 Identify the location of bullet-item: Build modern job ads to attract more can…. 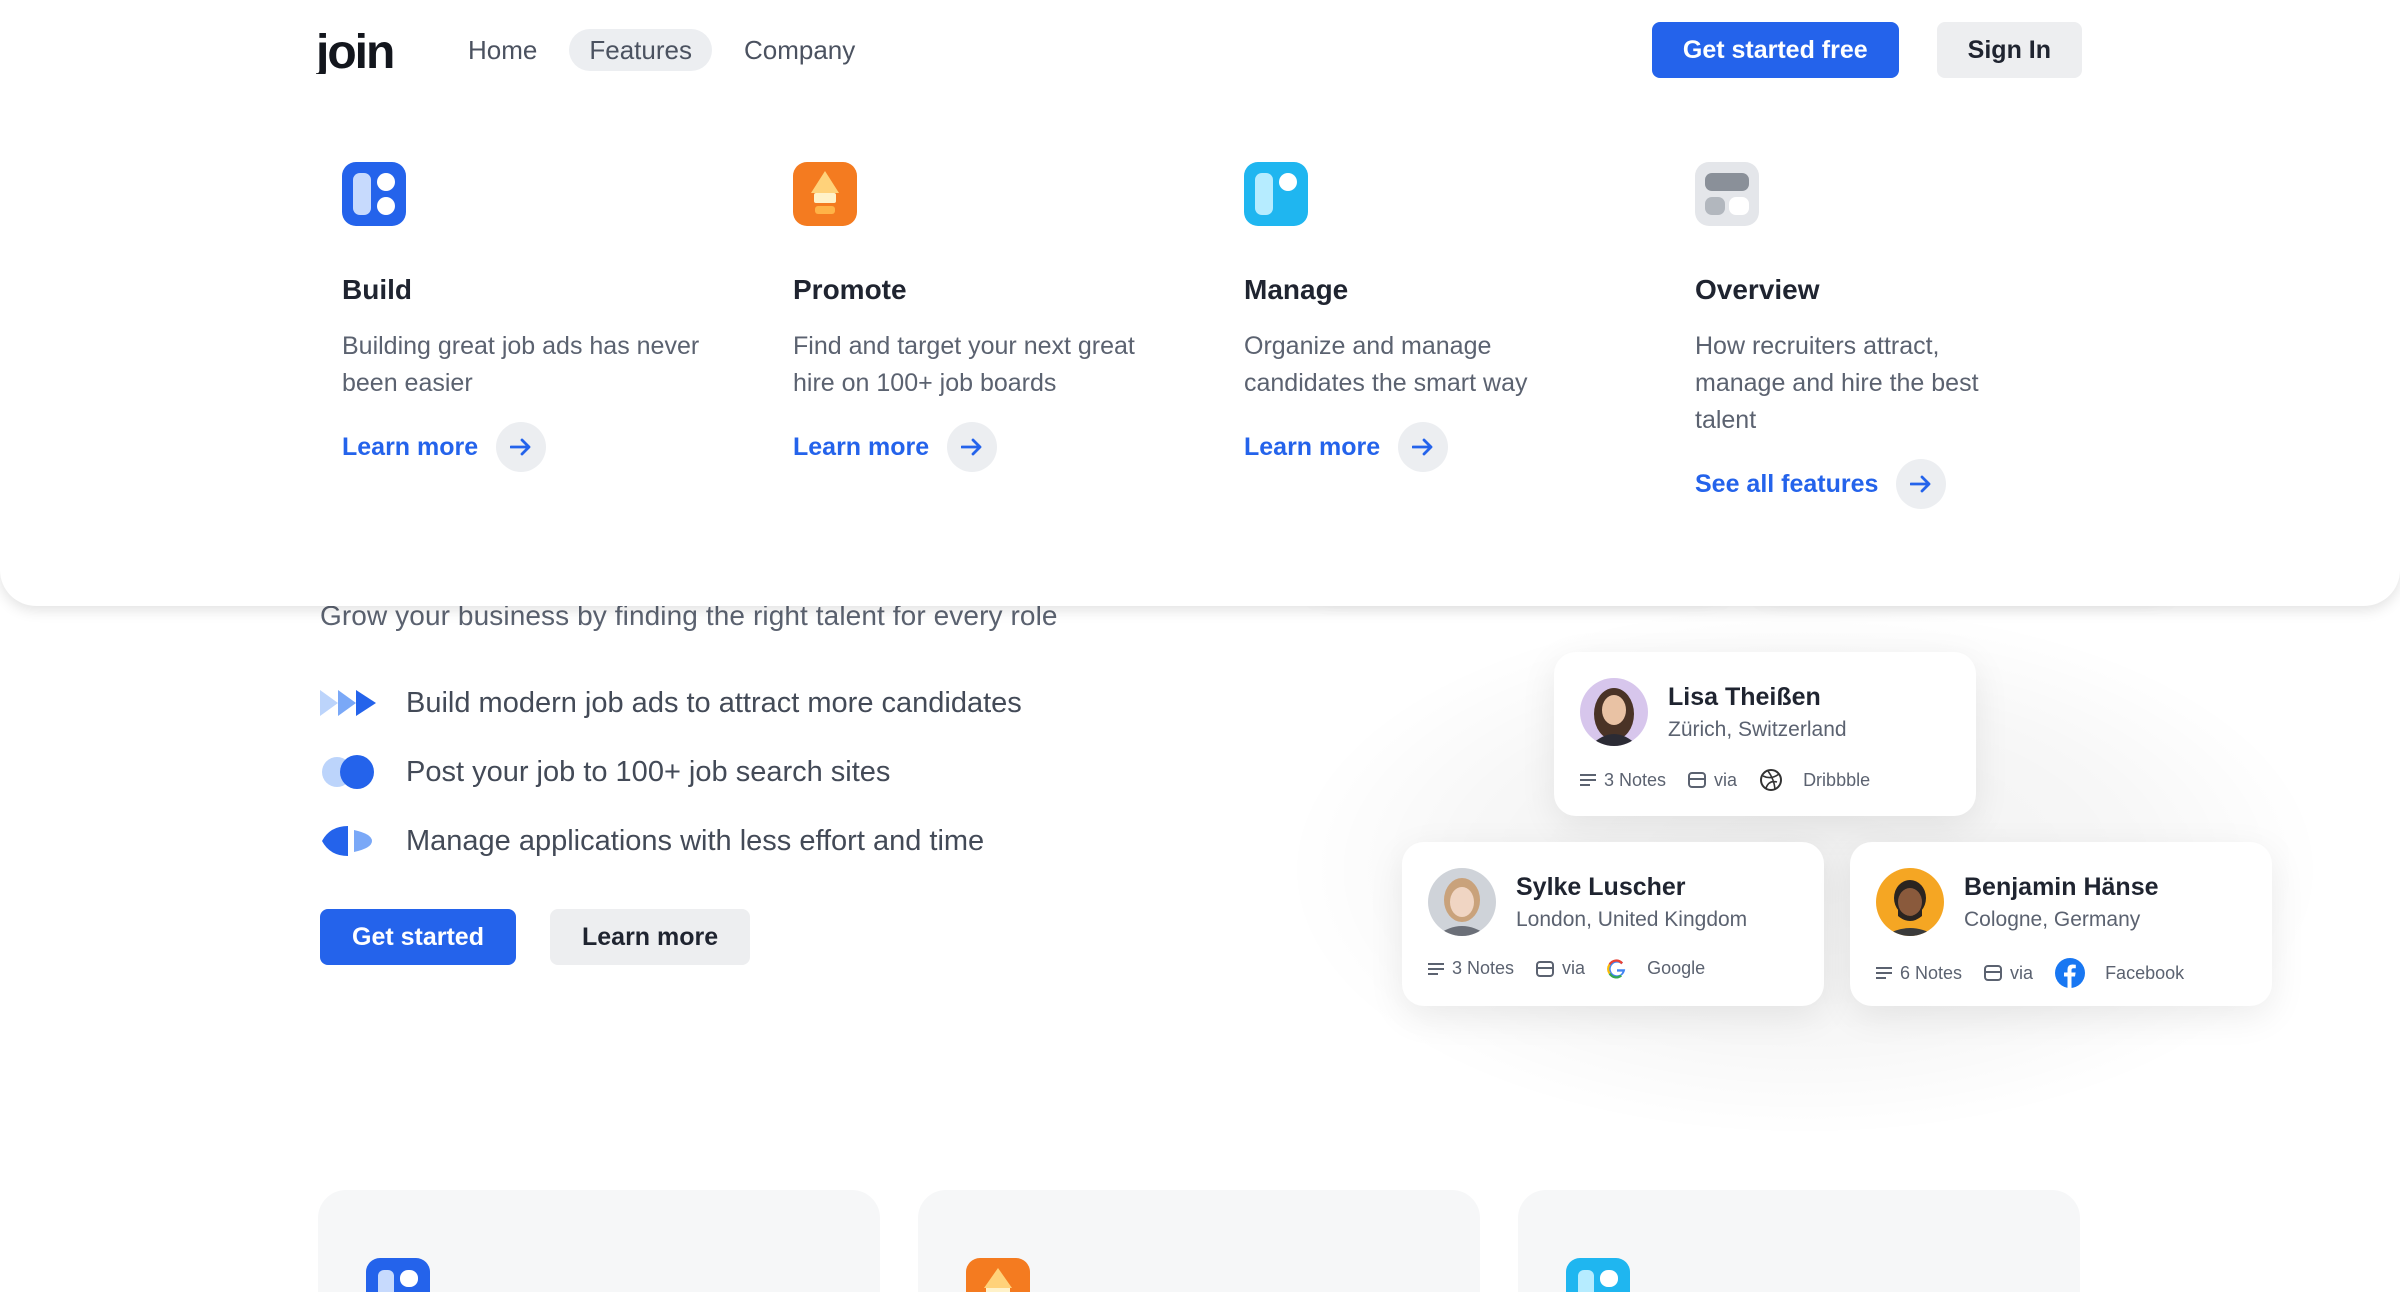
(671, 703).